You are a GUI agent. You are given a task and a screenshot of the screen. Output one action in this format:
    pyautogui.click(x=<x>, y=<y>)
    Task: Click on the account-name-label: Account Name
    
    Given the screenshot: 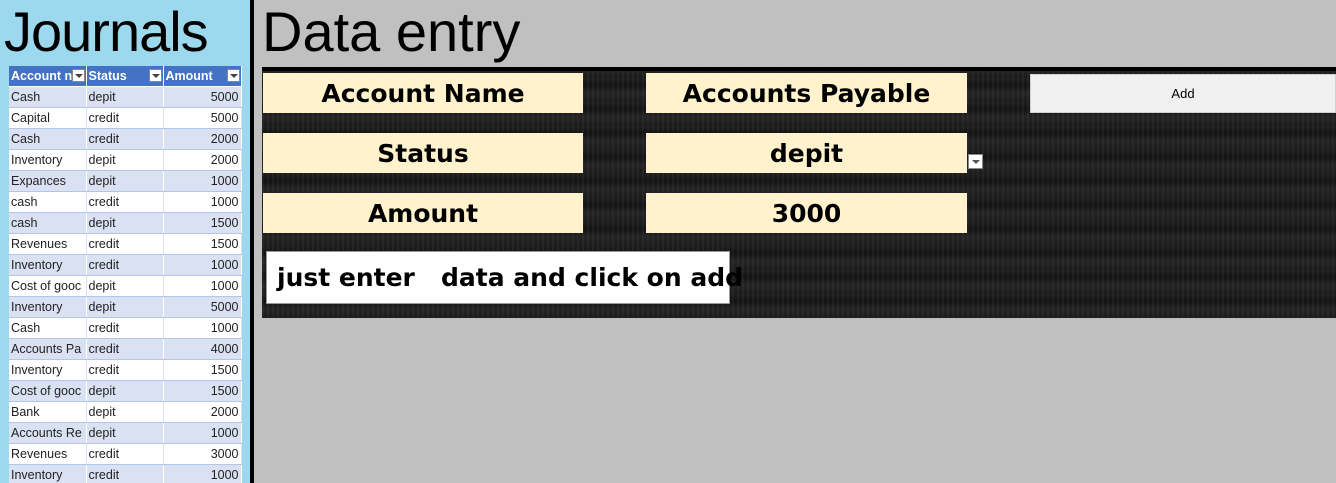 What is the action you would take?
    pyautogui.click(x=423, y=93)
    